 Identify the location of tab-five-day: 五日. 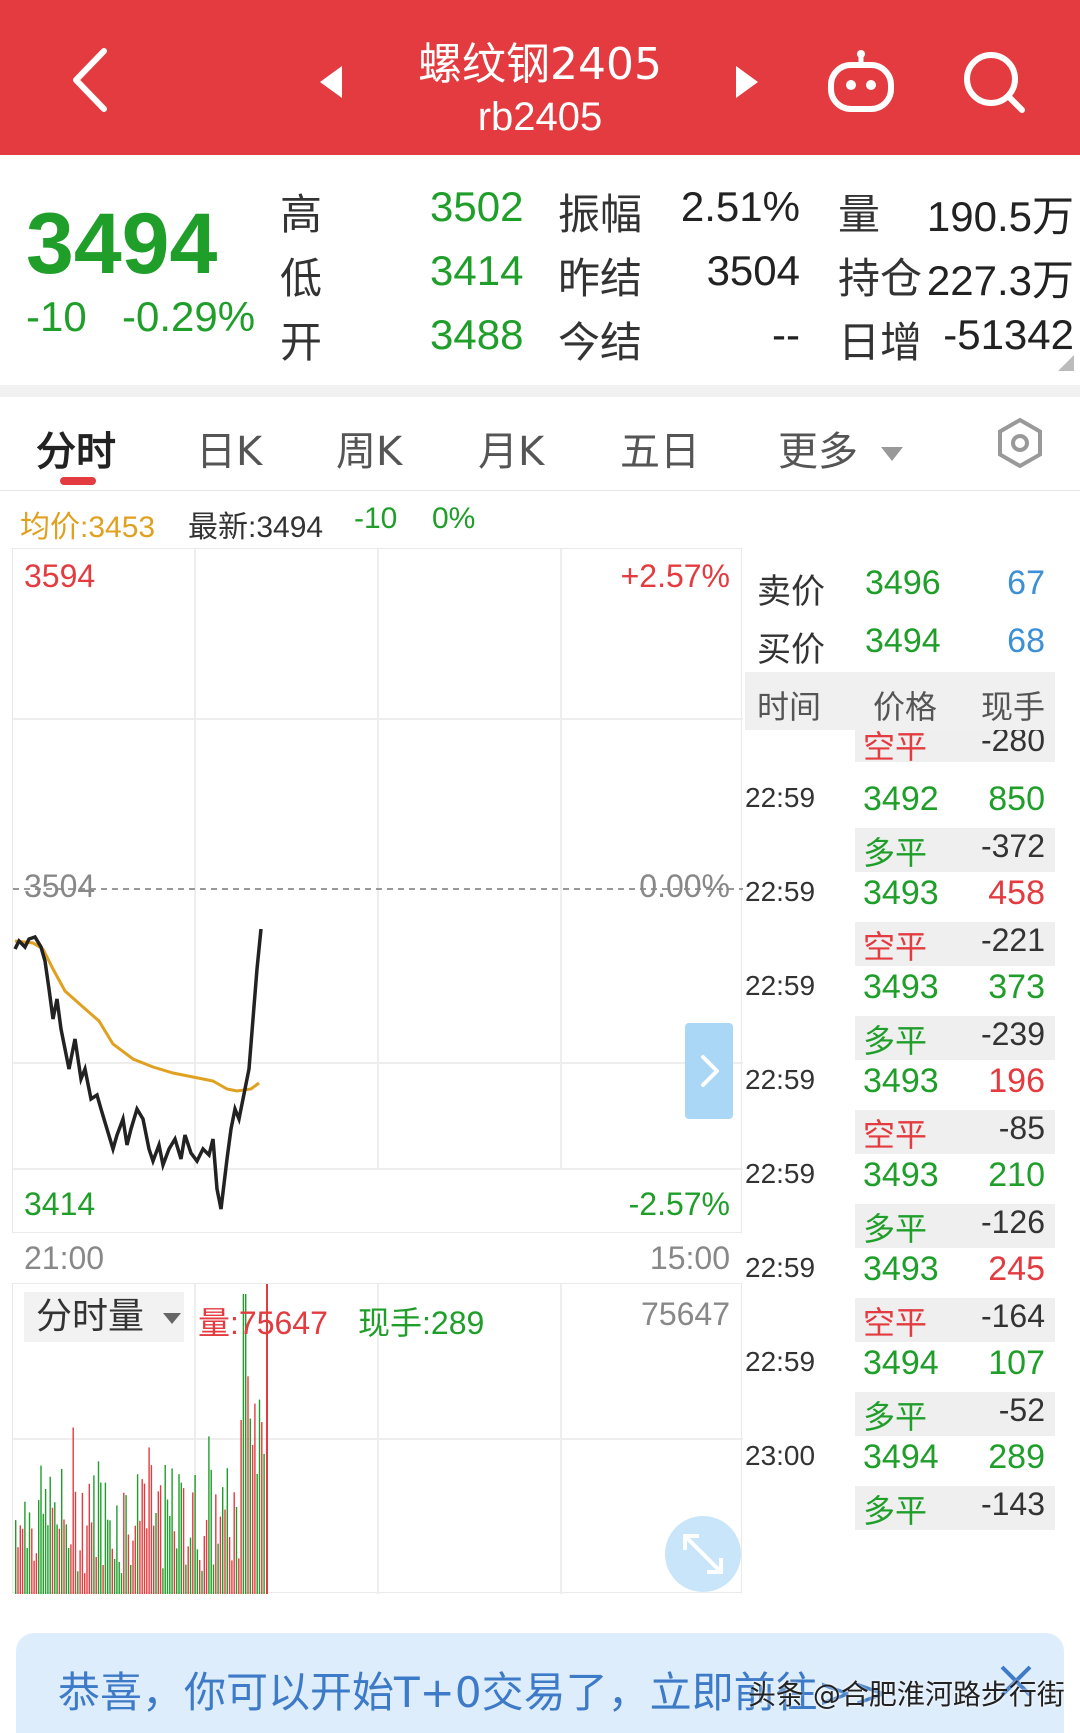
(660, 448).